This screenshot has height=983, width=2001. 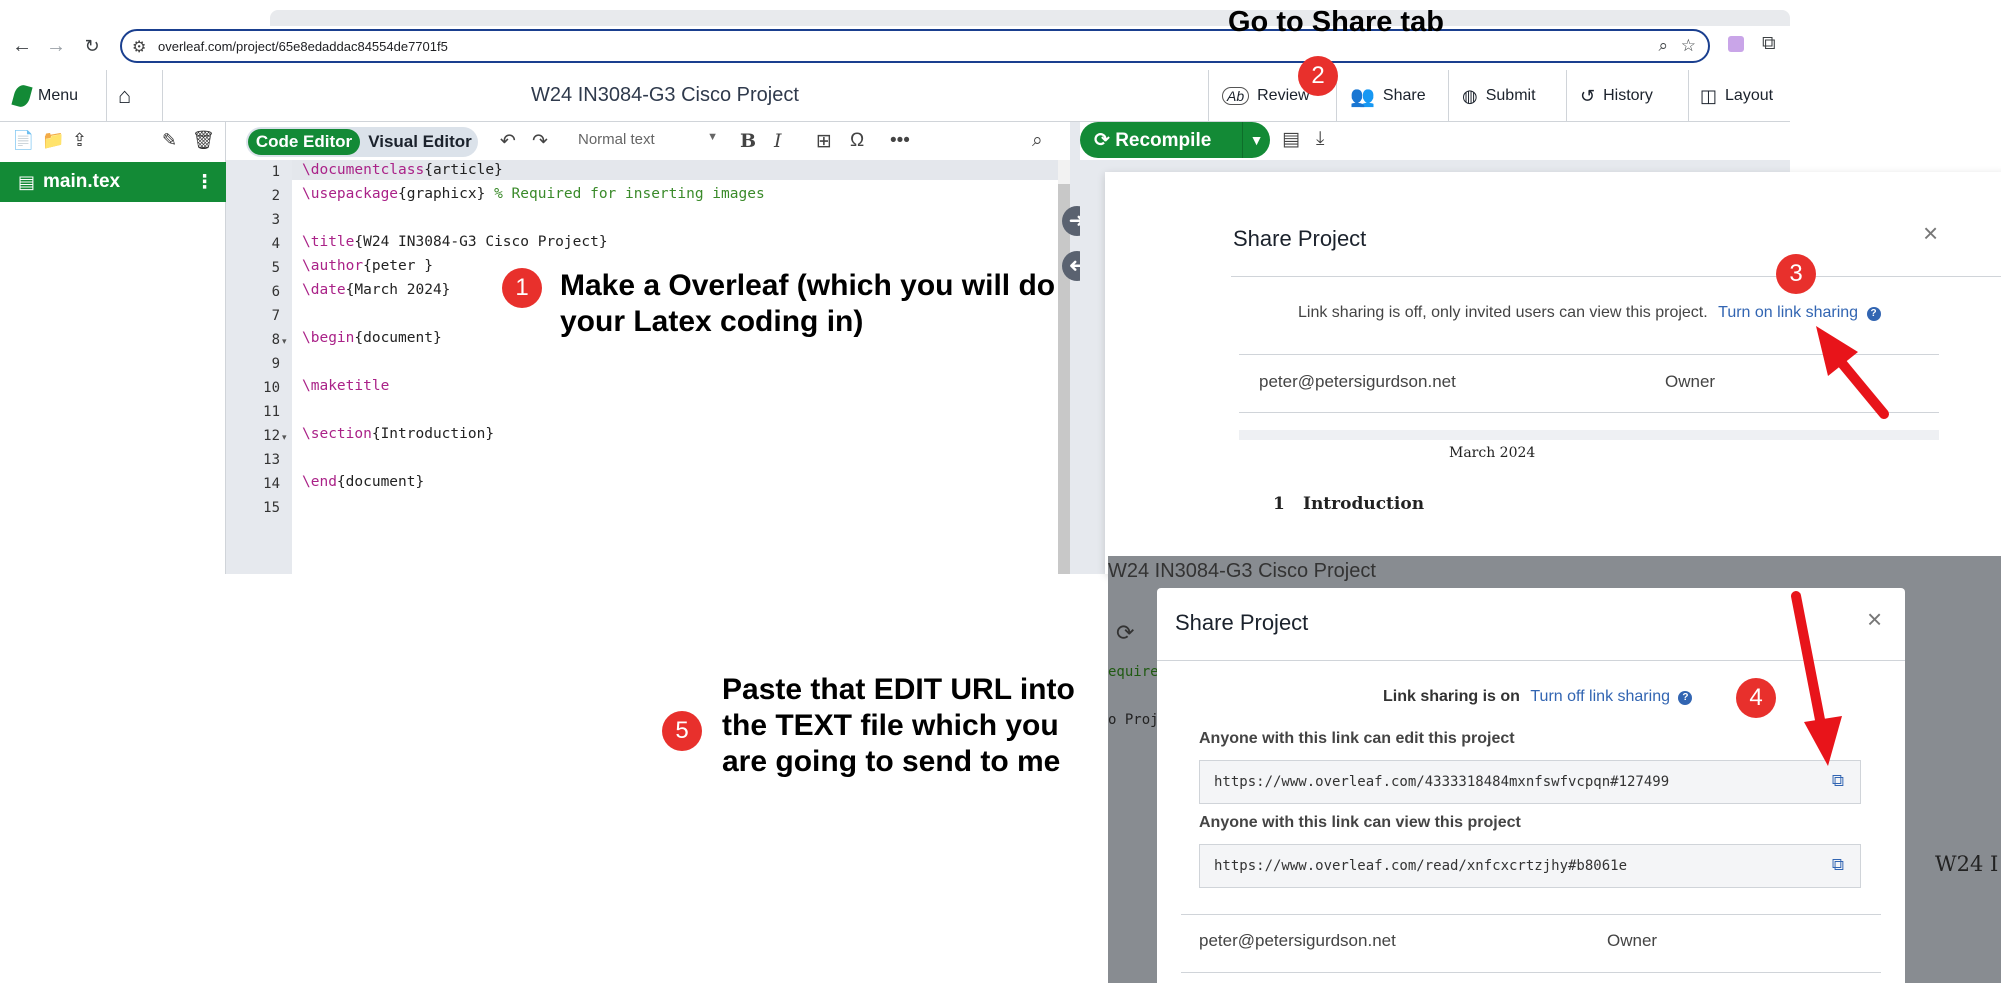 What do you see at coordinates (1756, 698) in the screenshot?
I see `annotation-step-4-badge: 4` at bounding box center [1756, 698].